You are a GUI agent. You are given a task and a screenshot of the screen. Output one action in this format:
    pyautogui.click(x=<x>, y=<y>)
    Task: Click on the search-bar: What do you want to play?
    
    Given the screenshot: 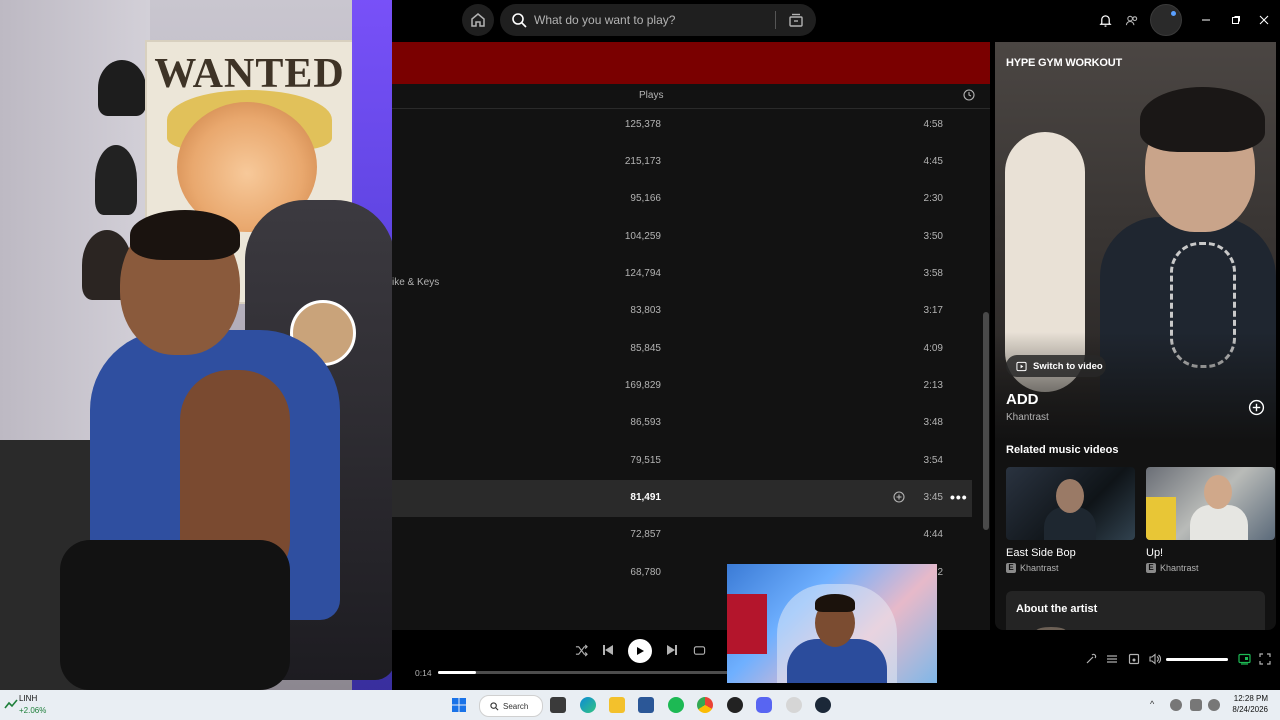 What is the action you would take?
    pyautogui.click(x=658, y=20)
    